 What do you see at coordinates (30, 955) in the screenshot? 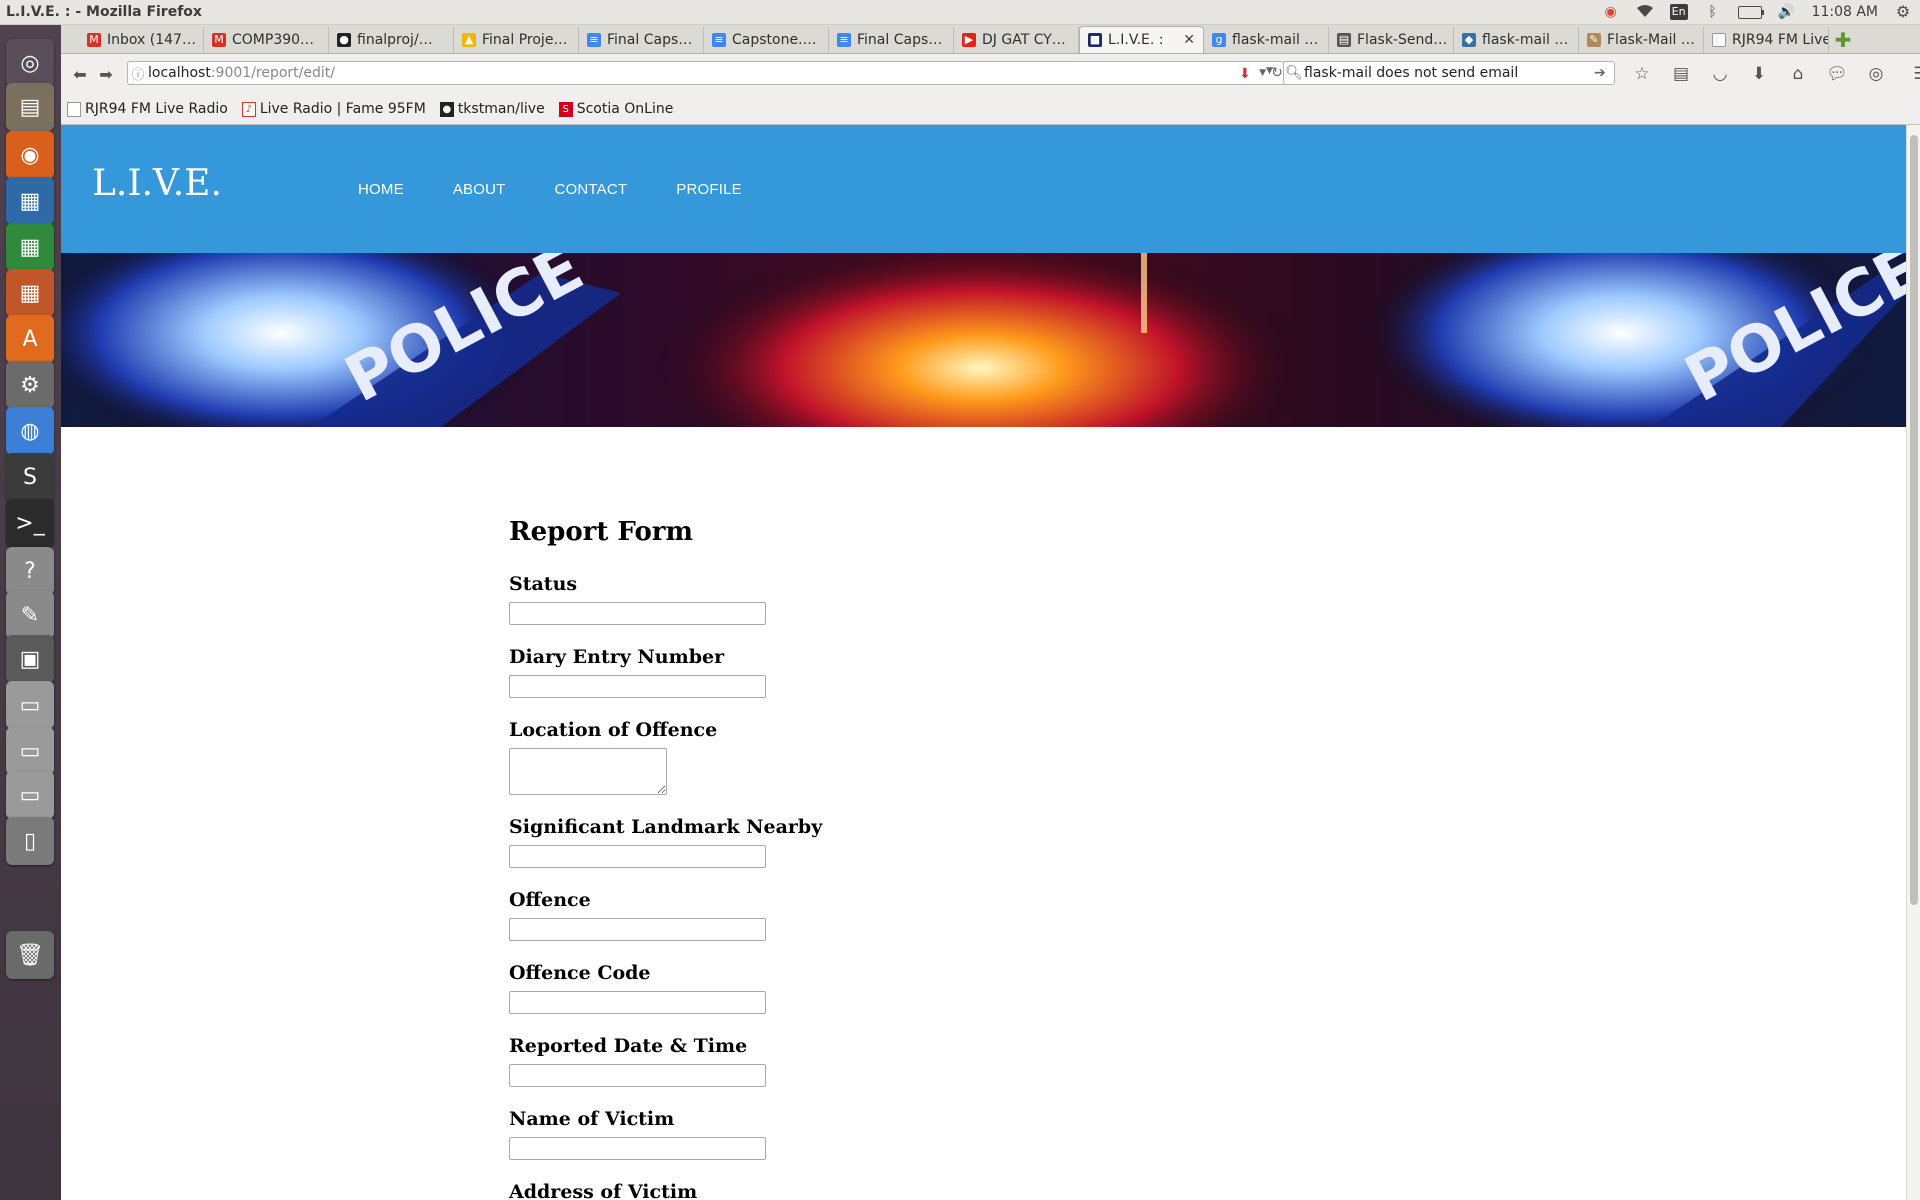
I see `launcher-trash-icon: 🗑` at bounding box center [30, 955].